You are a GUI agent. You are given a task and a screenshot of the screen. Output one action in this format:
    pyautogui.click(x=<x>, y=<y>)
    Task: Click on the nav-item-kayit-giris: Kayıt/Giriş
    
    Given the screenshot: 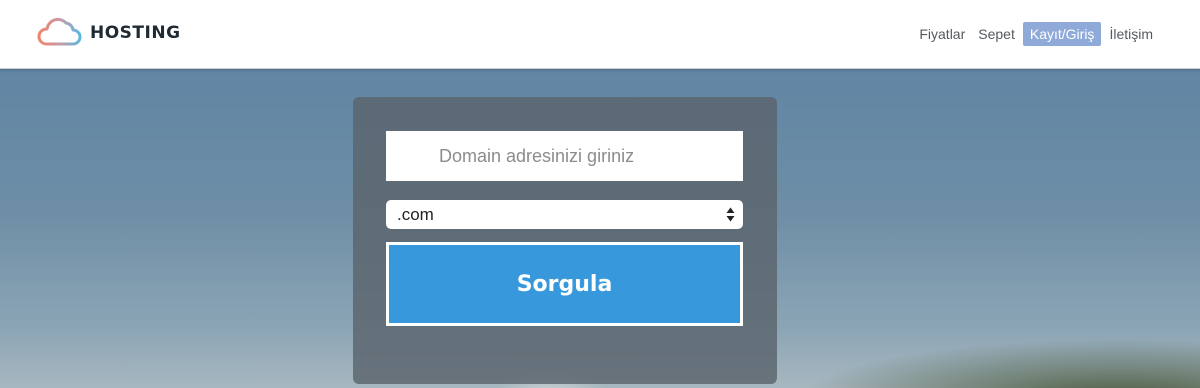 What is the action you would take?
    pyautogui.click(x=1062, y=34)
    